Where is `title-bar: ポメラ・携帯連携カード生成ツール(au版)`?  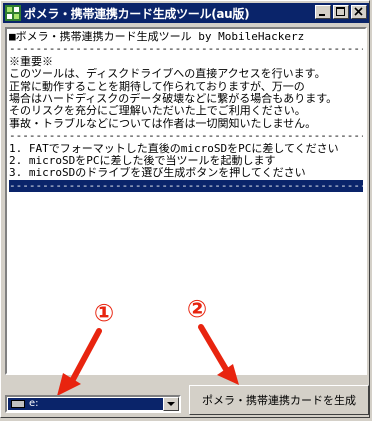 title-bar: ポメラ・携帯連携カード生成ツール(au版) is located at coordinates (186, 13).